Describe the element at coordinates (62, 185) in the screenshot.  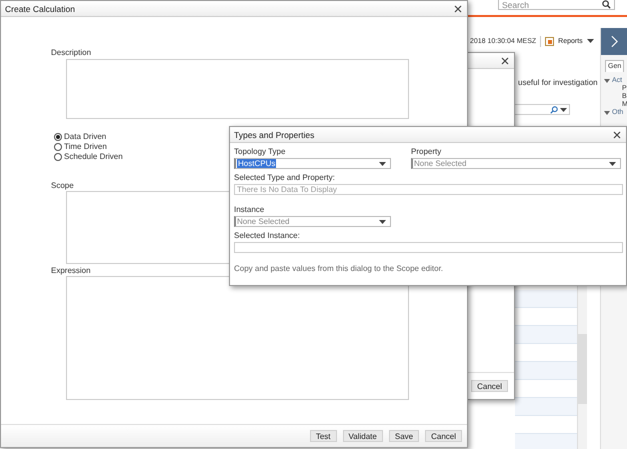
I see `field-label: Scope` at that location.